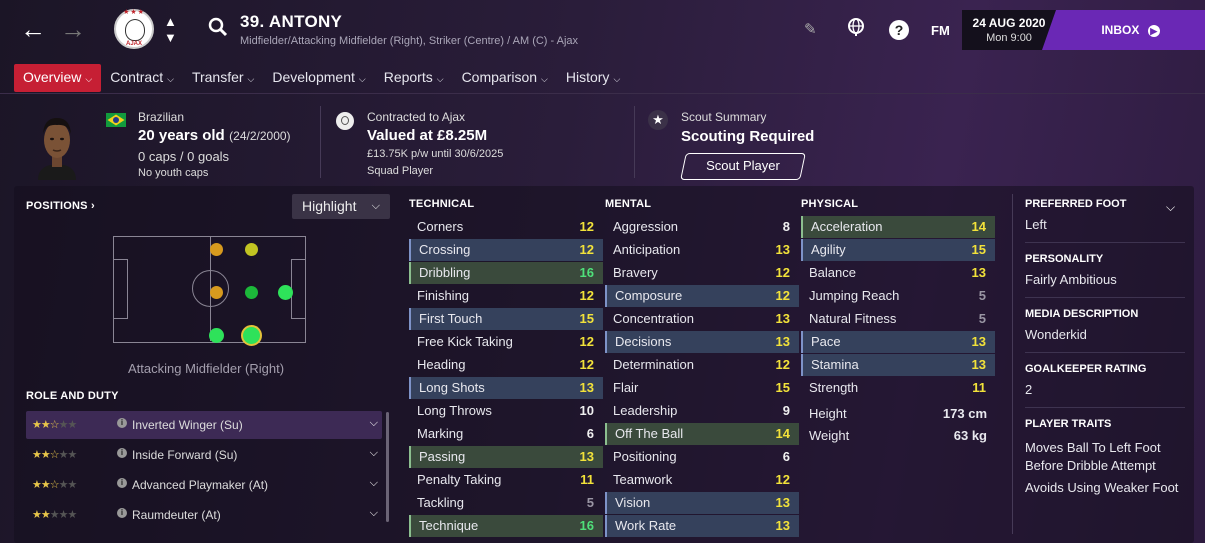  Describe the element at coordinates (1123, 30) in the screenshot. I see `inbox-button: INBOX ▶` at that location.